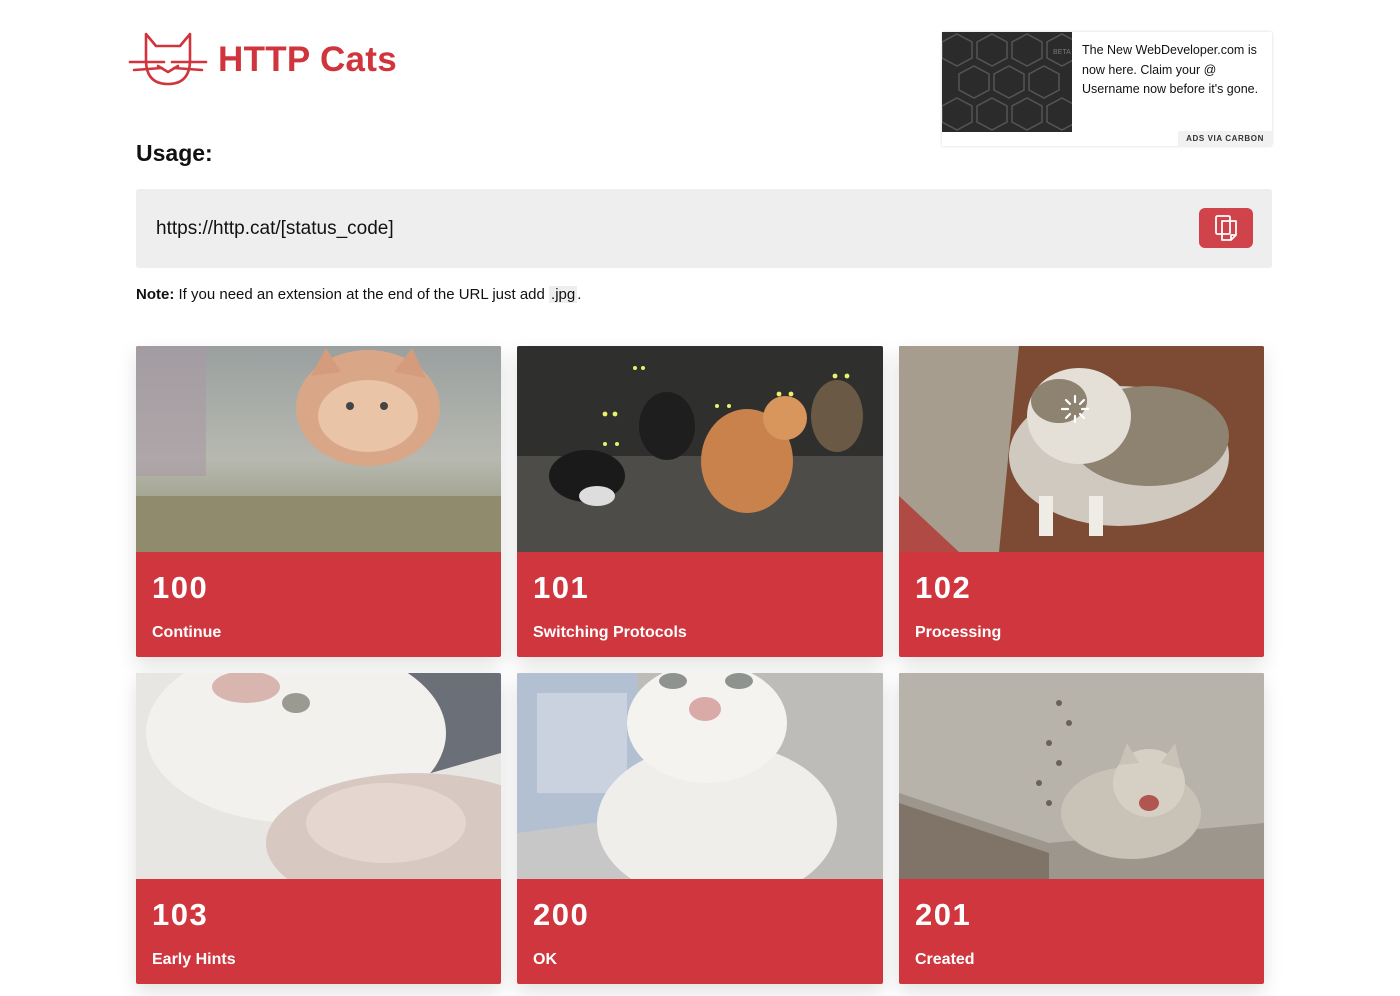  What do you see at coordinates (704, 228) in the screenshot?
I see `usage-url-box: https://http.cat/[status_code]` at bounding box center [704, 228].